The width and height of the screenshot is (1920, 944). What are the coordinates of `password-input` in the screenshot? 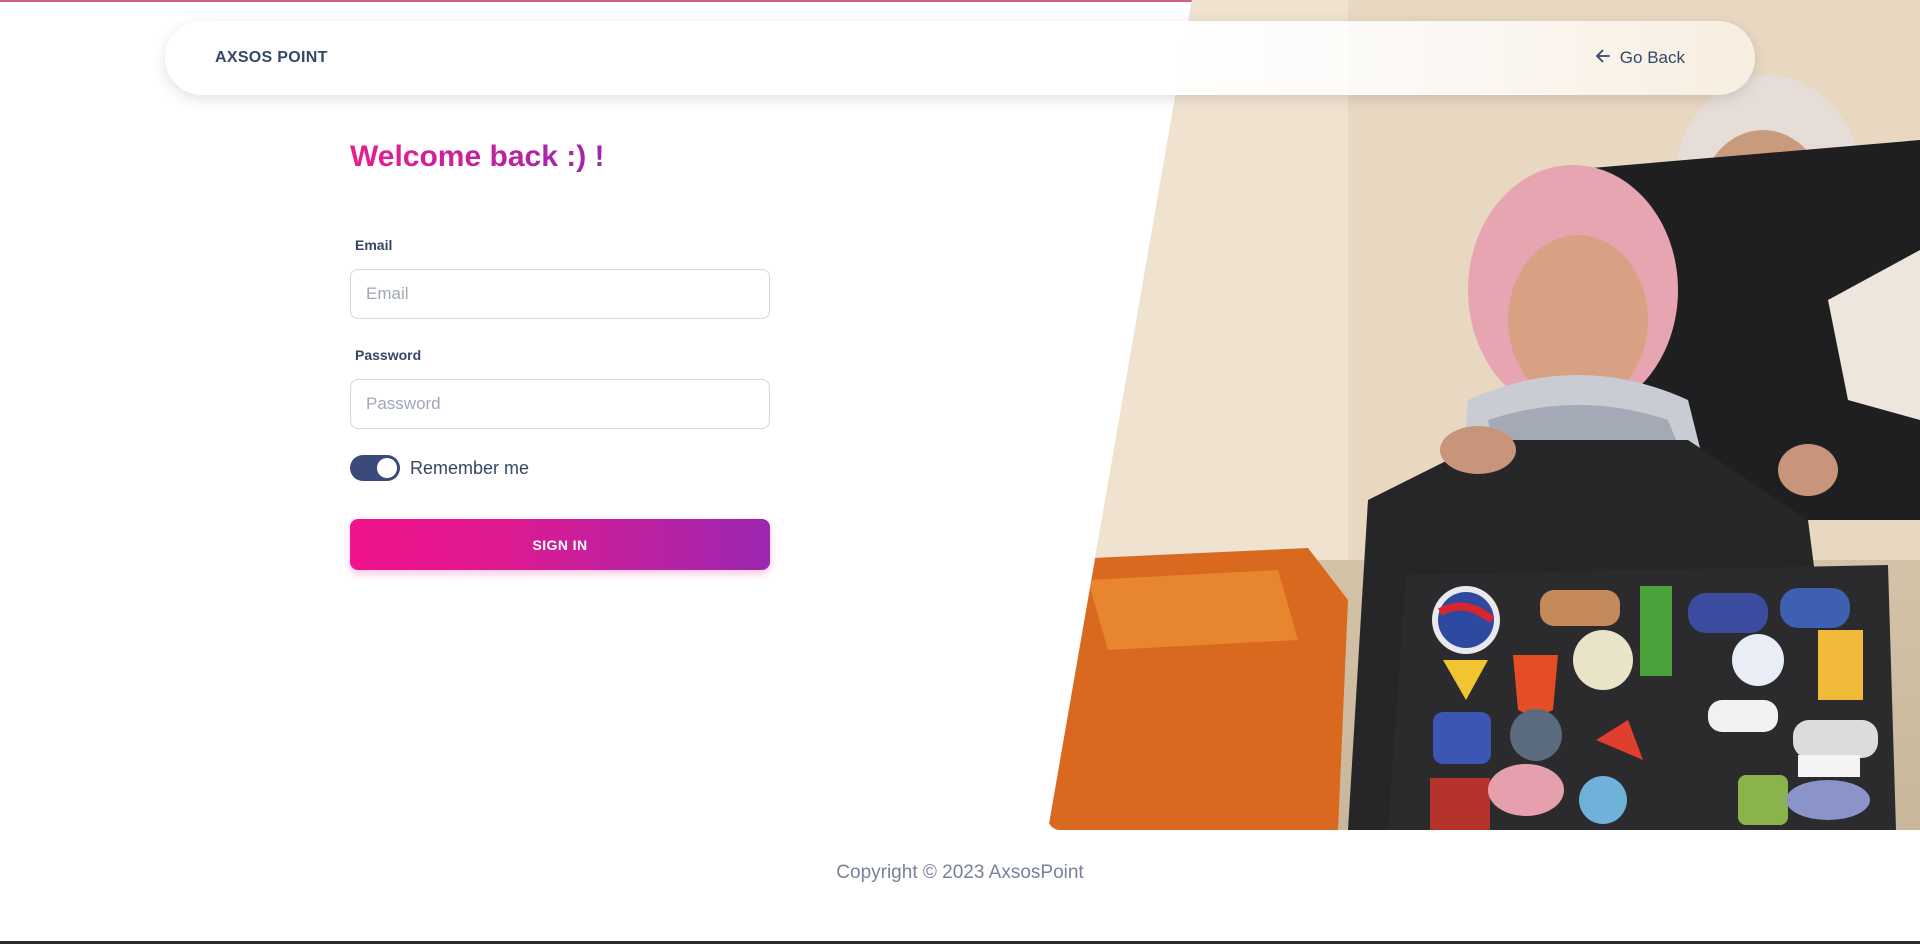 It's located at (560, 404).